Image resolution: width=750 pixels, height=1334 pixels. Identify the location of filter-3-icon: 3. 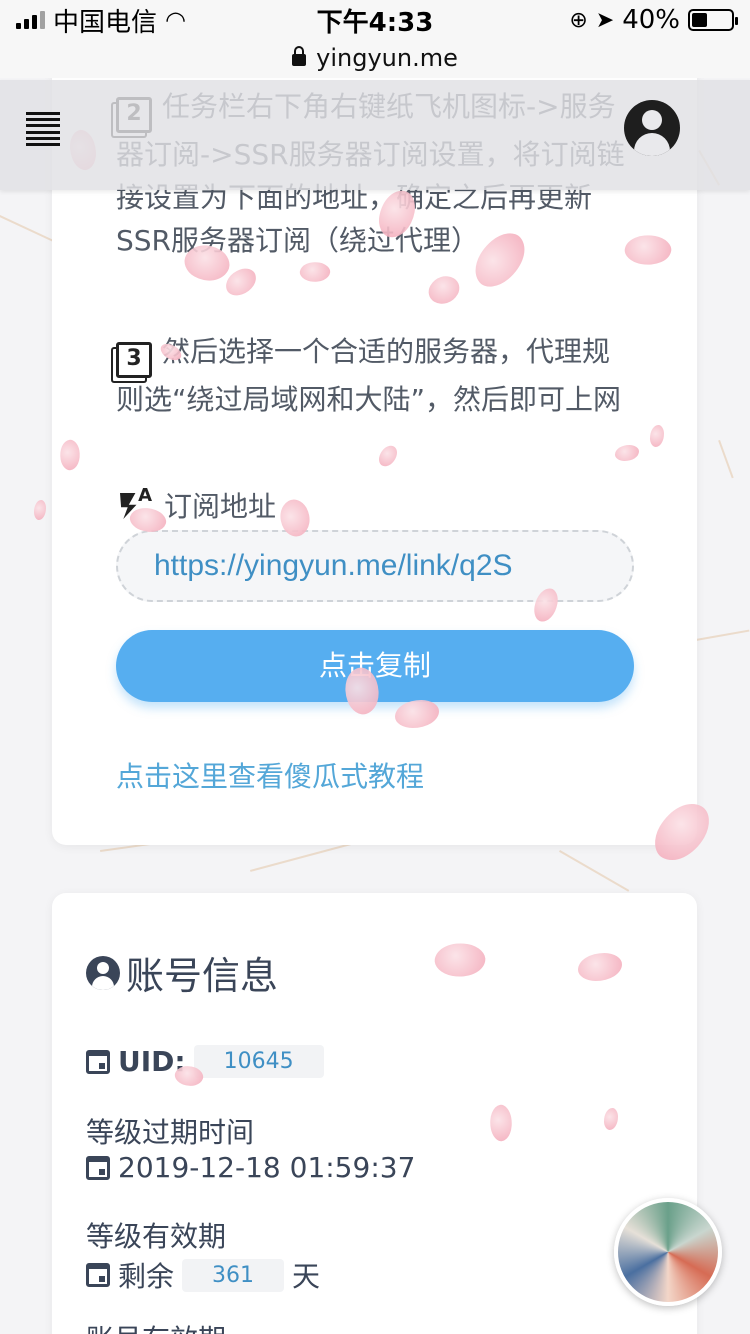
(134, 360).